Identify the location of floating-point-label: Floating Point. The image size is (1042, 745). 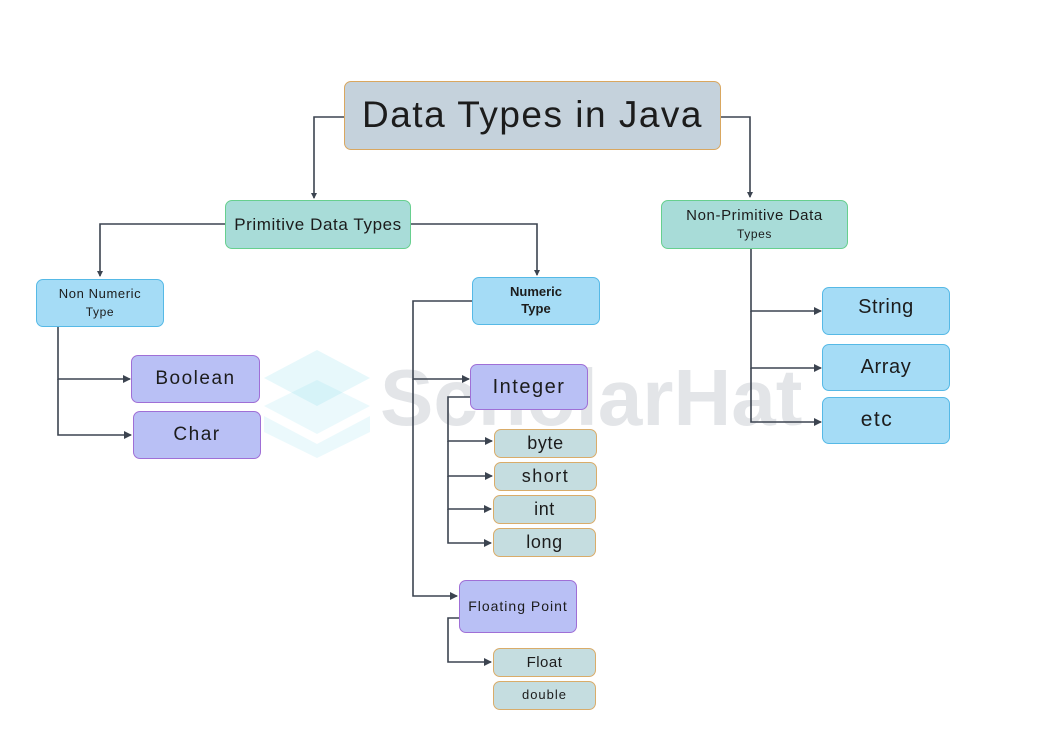
(518, 606).